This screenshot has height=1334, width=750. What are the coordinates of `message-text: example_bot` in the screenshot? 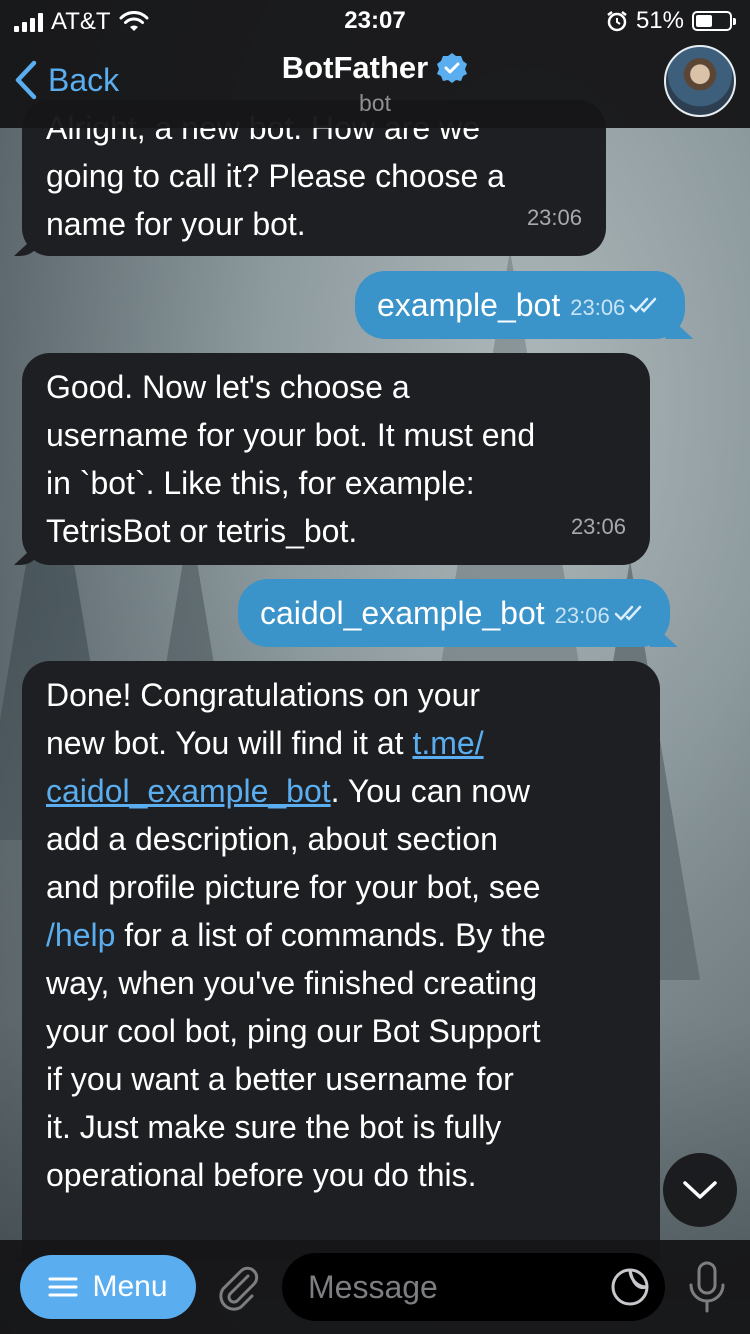 It's located at (469, 305).